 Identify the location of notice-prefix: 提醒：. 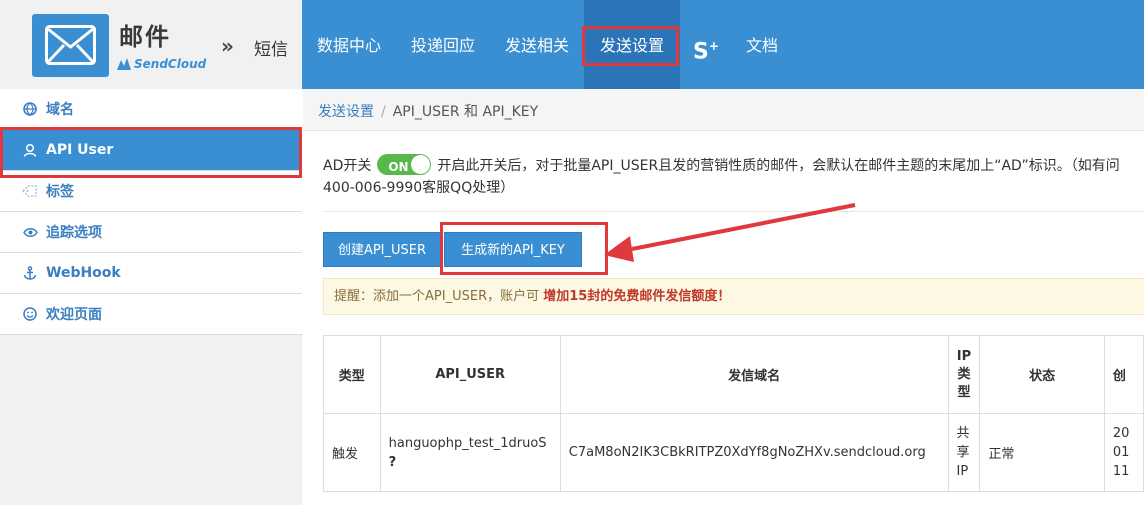
(354, 296).